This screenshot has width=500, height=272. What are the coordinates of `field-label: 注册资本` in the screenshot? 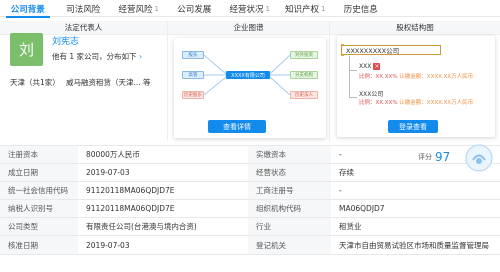 It's located at (39, 155).